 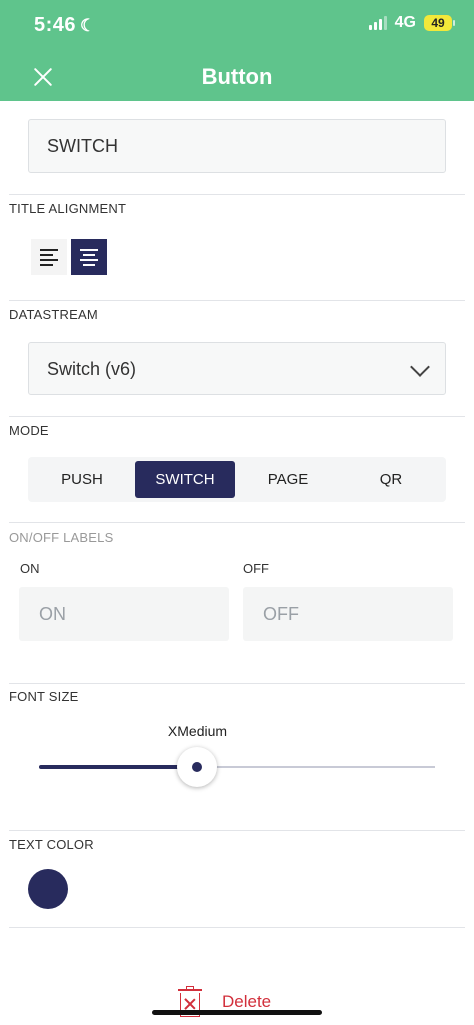 I want to click on datastream-dropdown: Switch (v6), so click(x=237, y=368).